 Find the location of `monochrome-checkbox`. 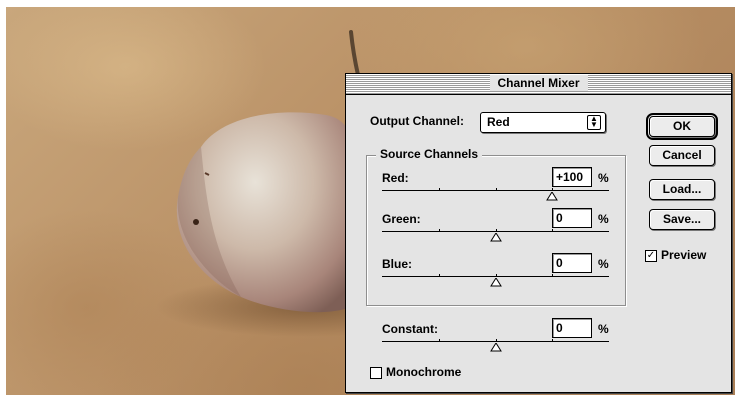

monochrome-checkbox is located at coordinates (376, 373).